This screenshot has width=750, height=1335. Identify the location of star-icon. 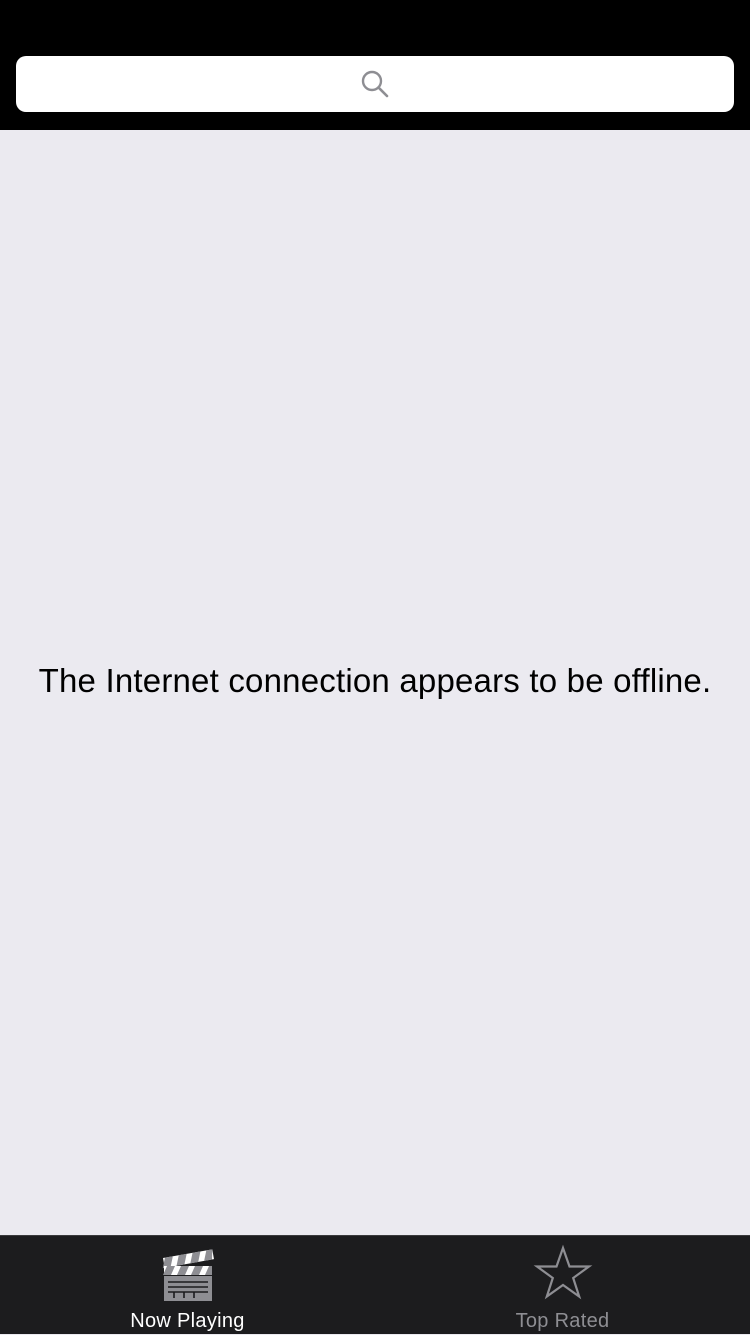
(562, 1272).